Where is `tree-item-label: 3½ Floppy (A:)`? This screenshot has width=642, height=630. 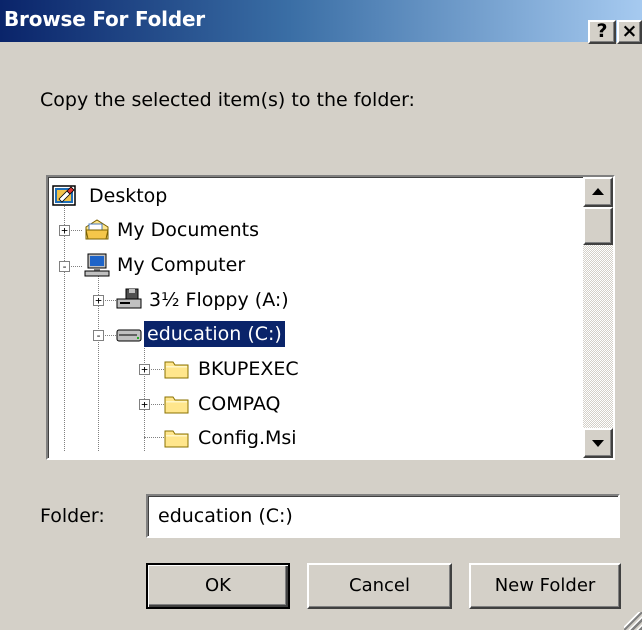 tree-item-label: 3½ Floppy (A:) is located at coordinates (219, 300).